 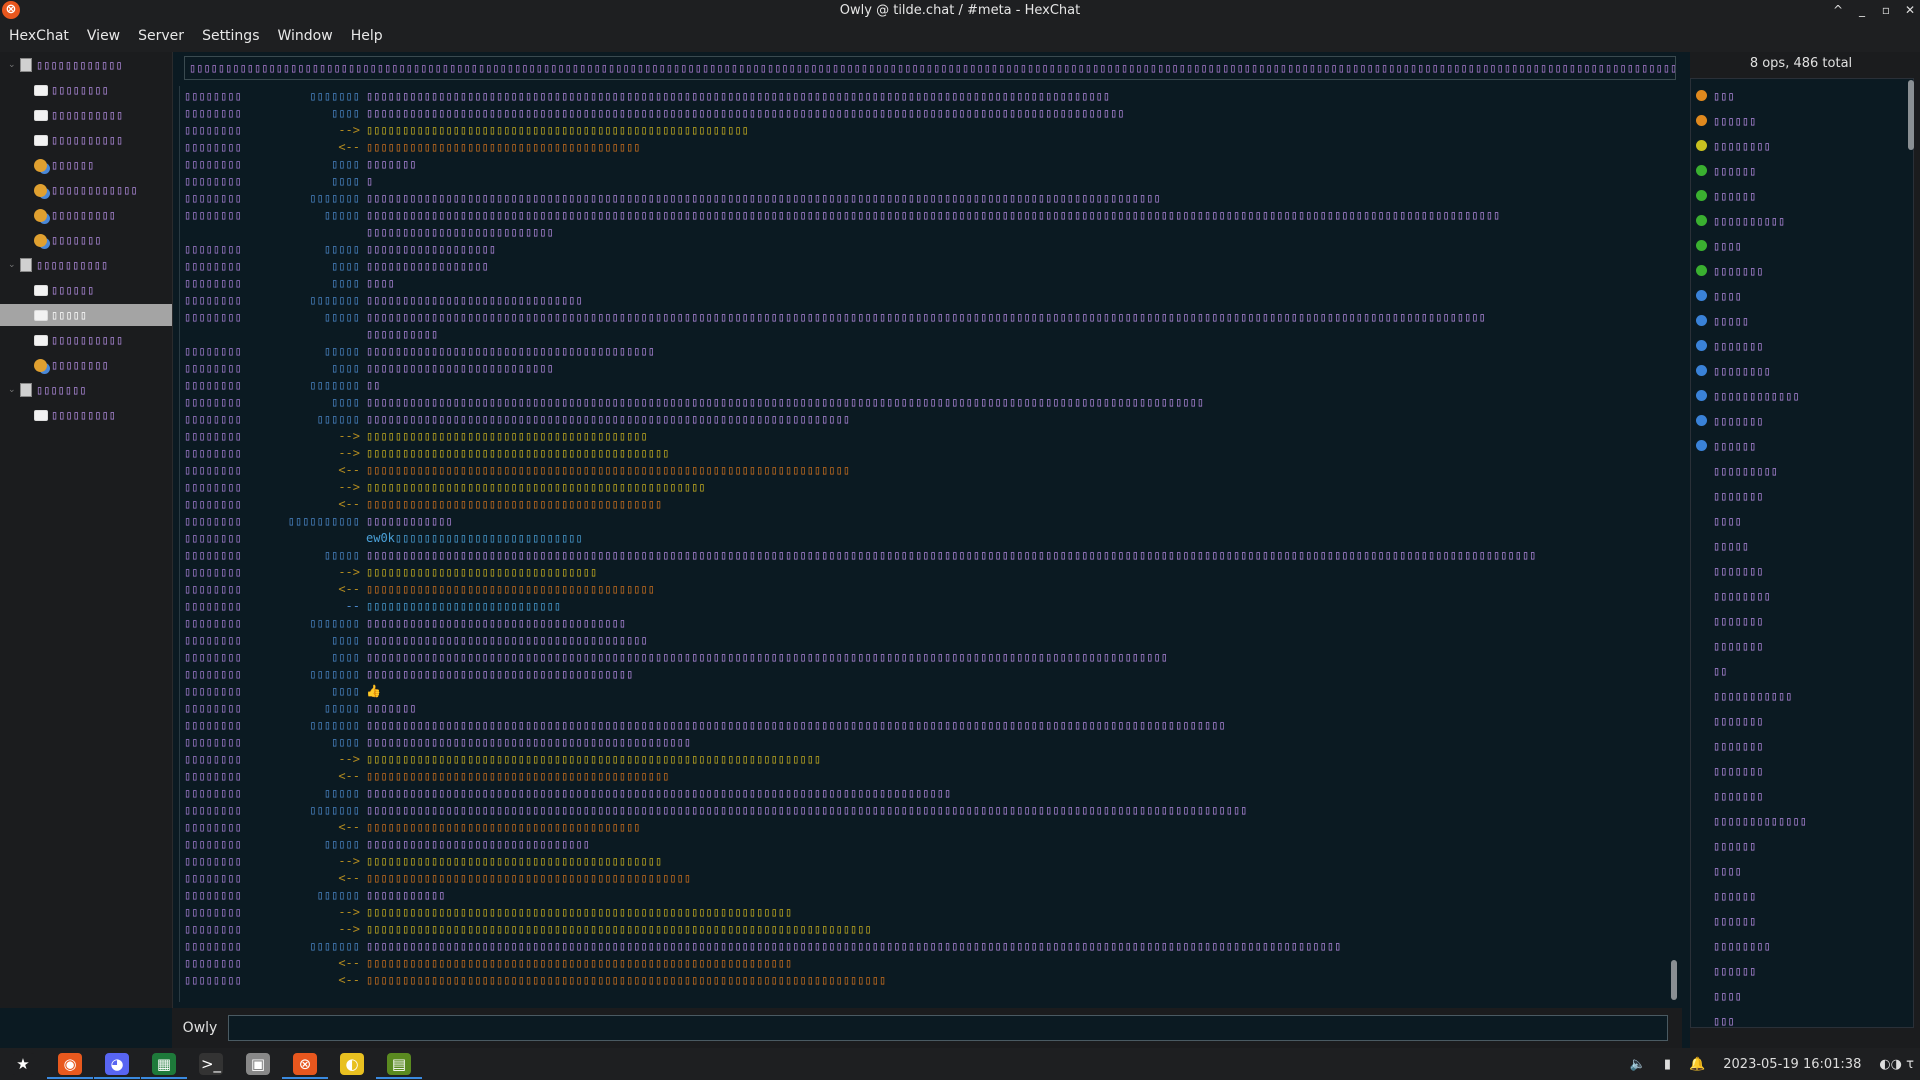 I want to click on clock: 2023-05-19 16:01:38, so click(x=1792, y=1064).